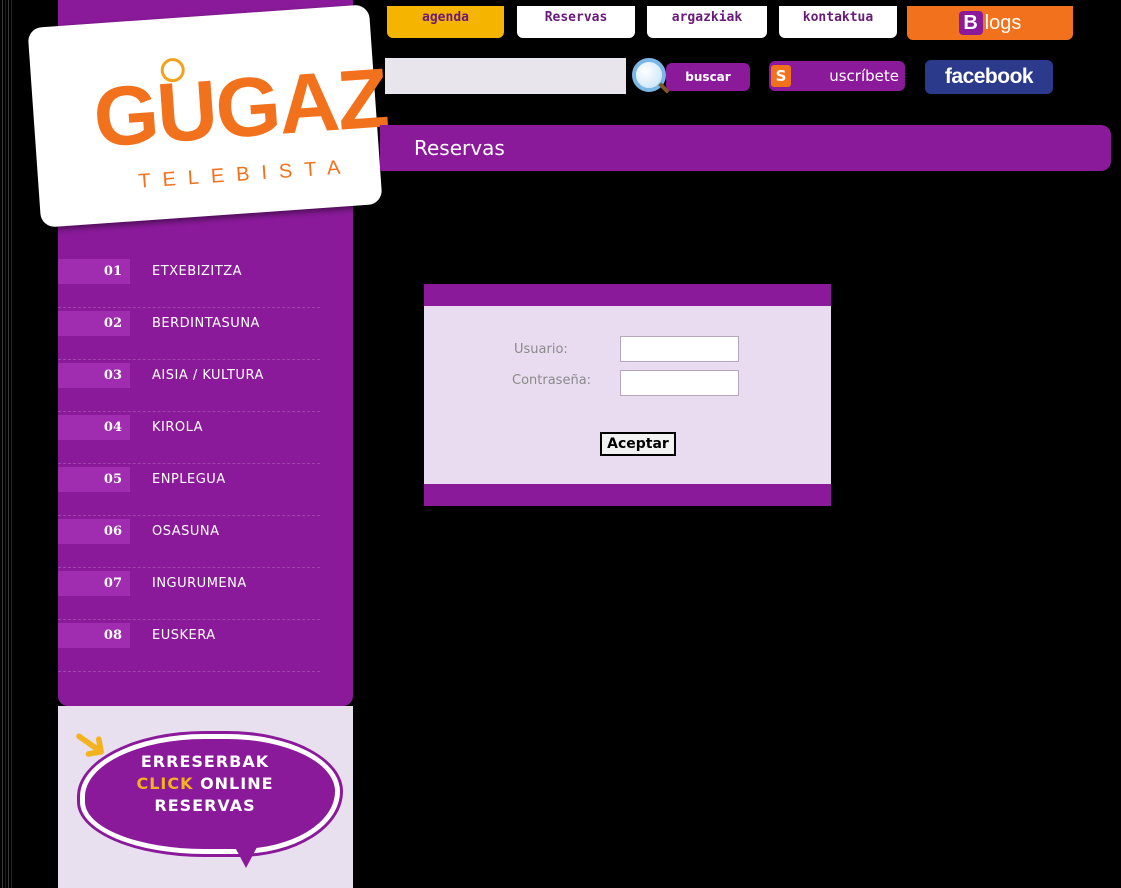  What do you see at coordinates (1003, 23) in the screenshot?
I see `blogs-label: logs` at bounding box center [1003, 23].